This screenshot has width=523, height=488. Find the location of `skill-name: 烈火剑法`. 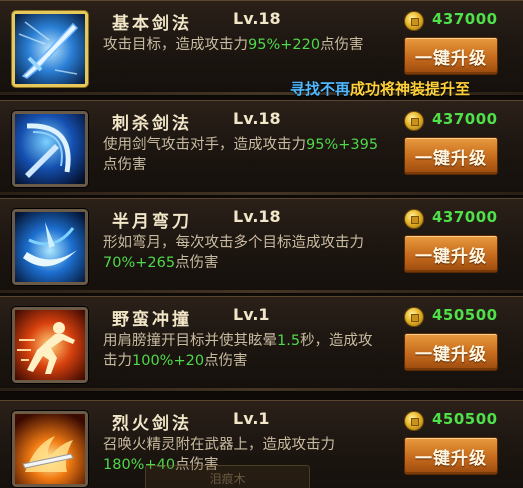

skill-name: 烈火剑法 is located at coordinates (152, 424).